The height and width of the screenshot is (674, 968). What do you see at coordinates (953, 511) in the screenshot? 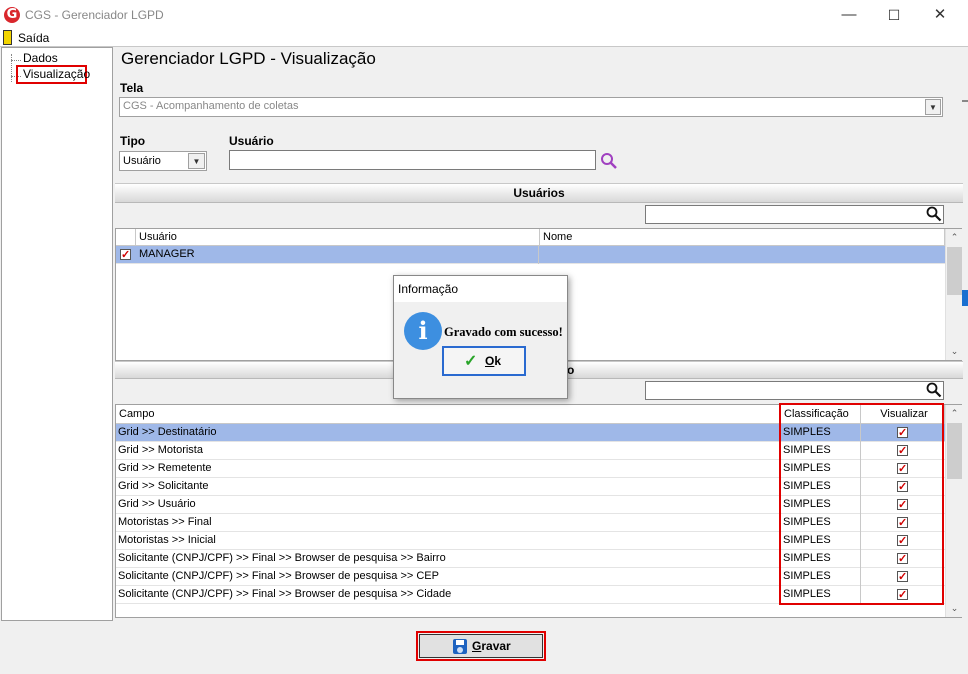
I see `fields-scrollbar: ⌃ ⌄` at bounding box center [953, 511].